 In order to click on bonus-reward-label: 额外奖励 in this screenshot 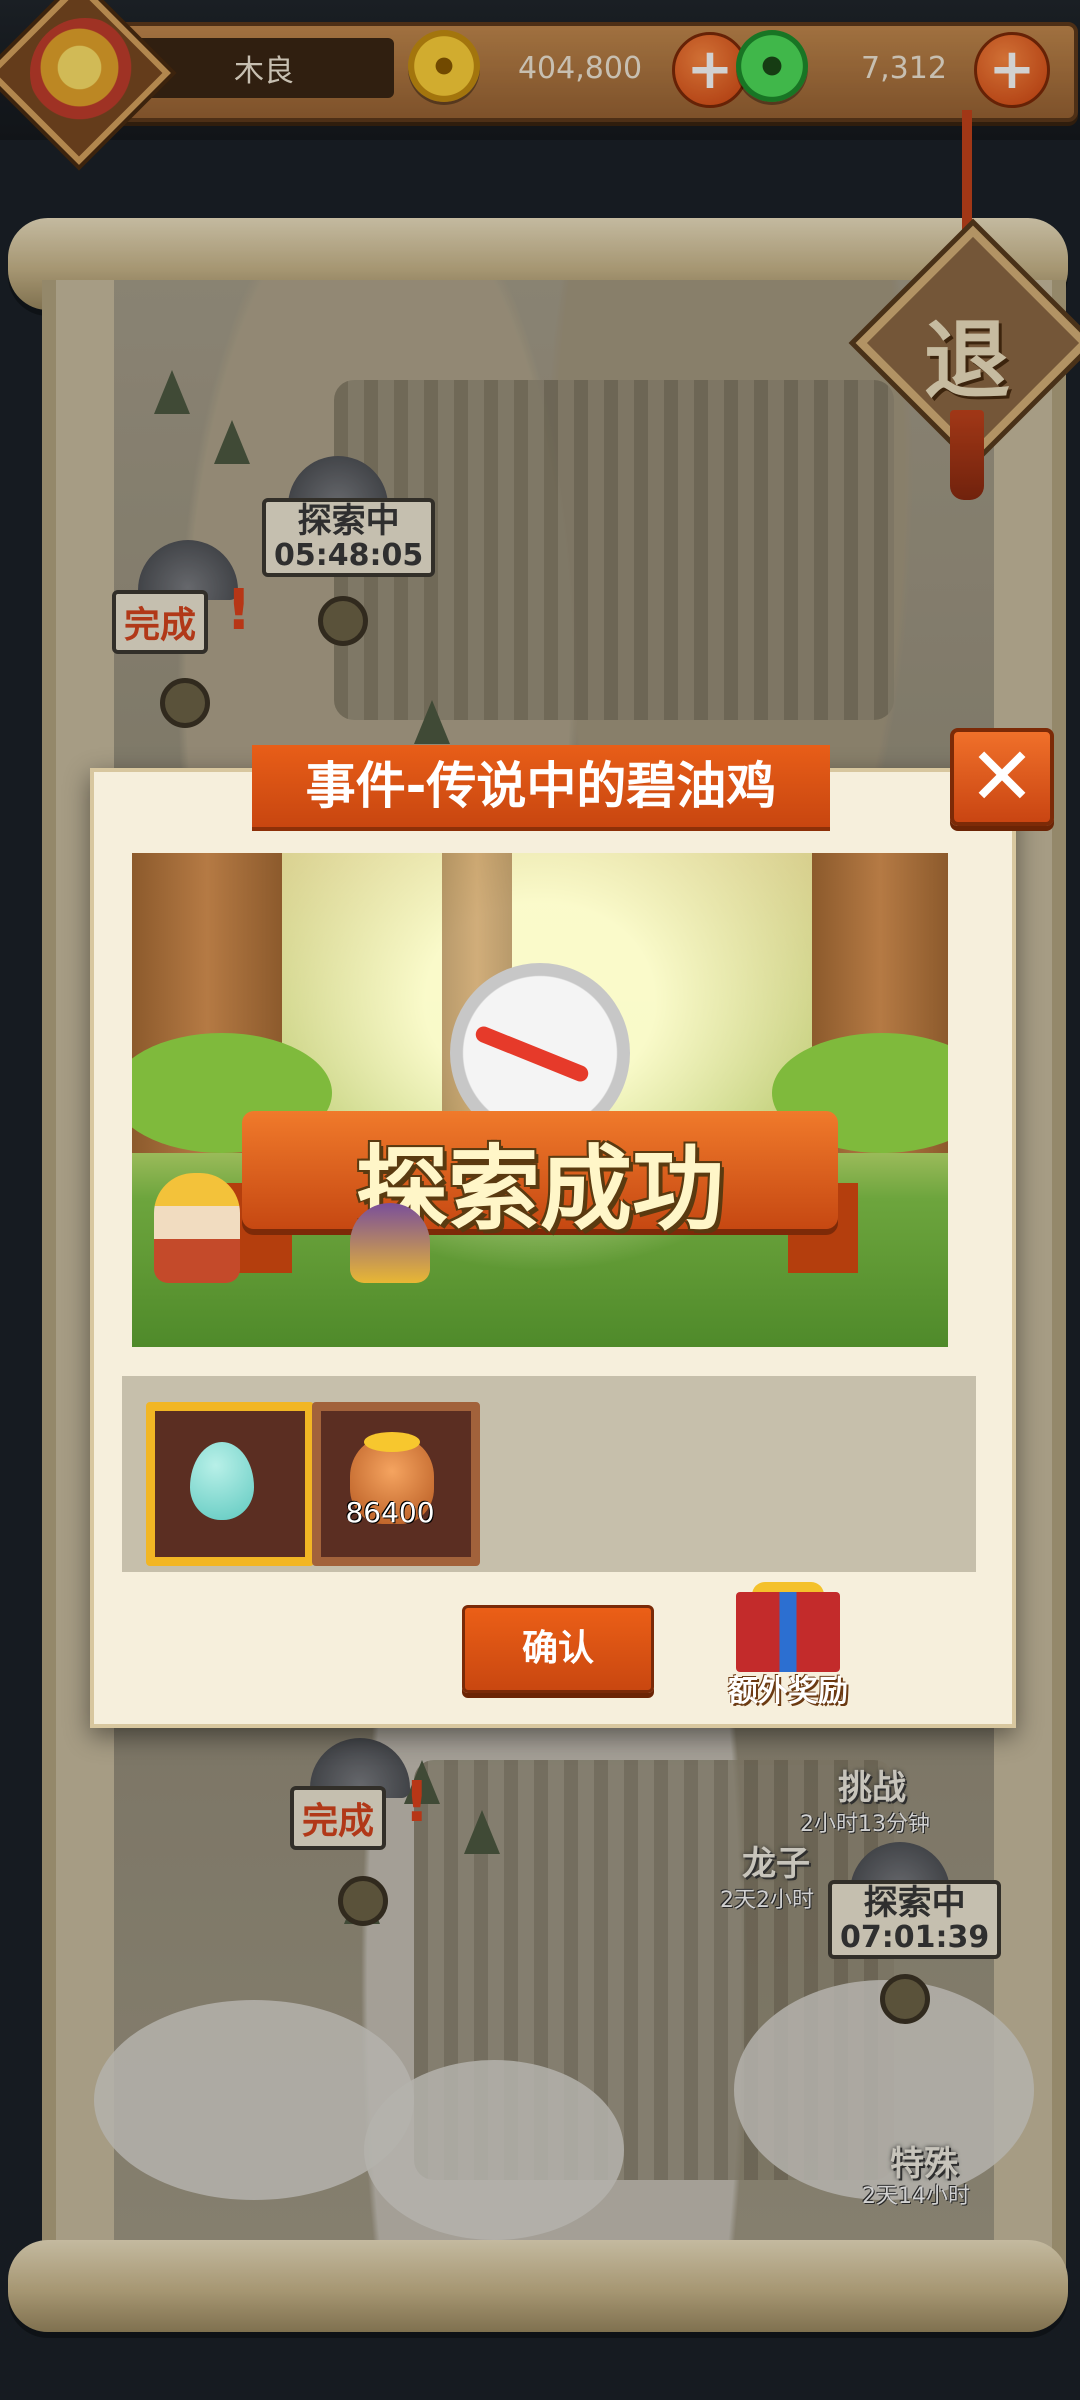, I will do `click(788, 1688)`.